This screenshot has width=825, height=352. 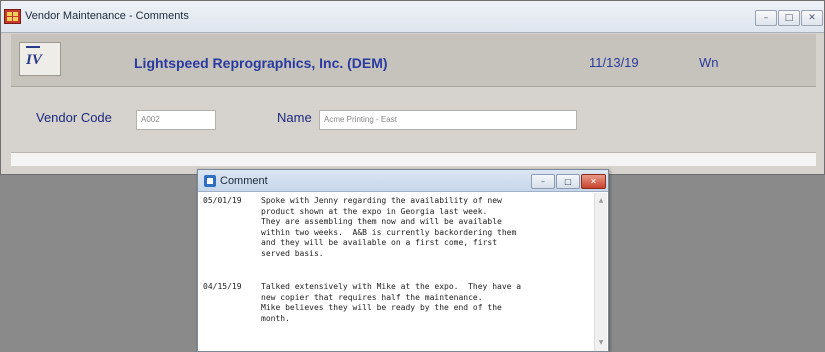 What do you see at coordinates (34, 60) in the screenshot?
I see `logo-text: IV` at bounding box center [34, 60].